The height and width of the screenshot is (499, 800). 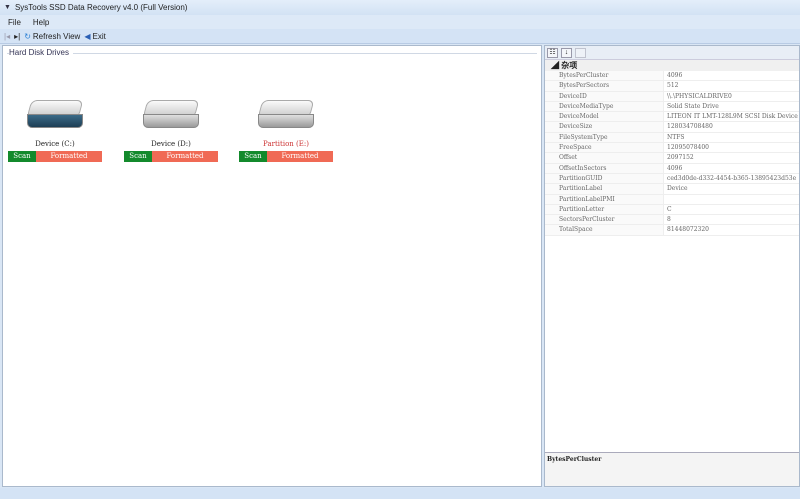 I want to click on property-name: DeviceMediaType, so click(x=604, y=106).